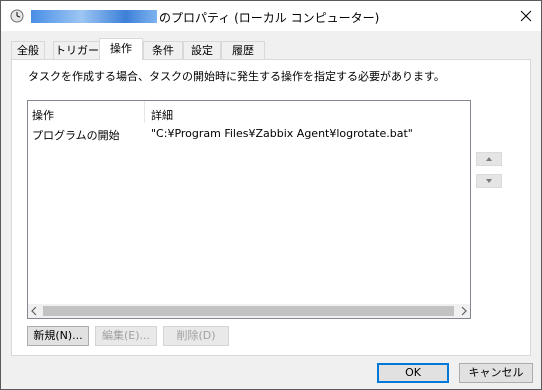 This screenshot has height=390, width=542. Describe the element at coordinates (76, 135) in the screenshot. I see `list-item-action: プログラムの開始` at that location.